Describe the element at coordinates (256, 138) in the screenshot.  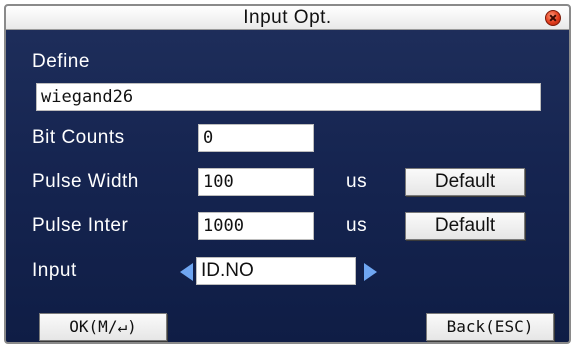
I see `bit-counts-field: 0` at that location.